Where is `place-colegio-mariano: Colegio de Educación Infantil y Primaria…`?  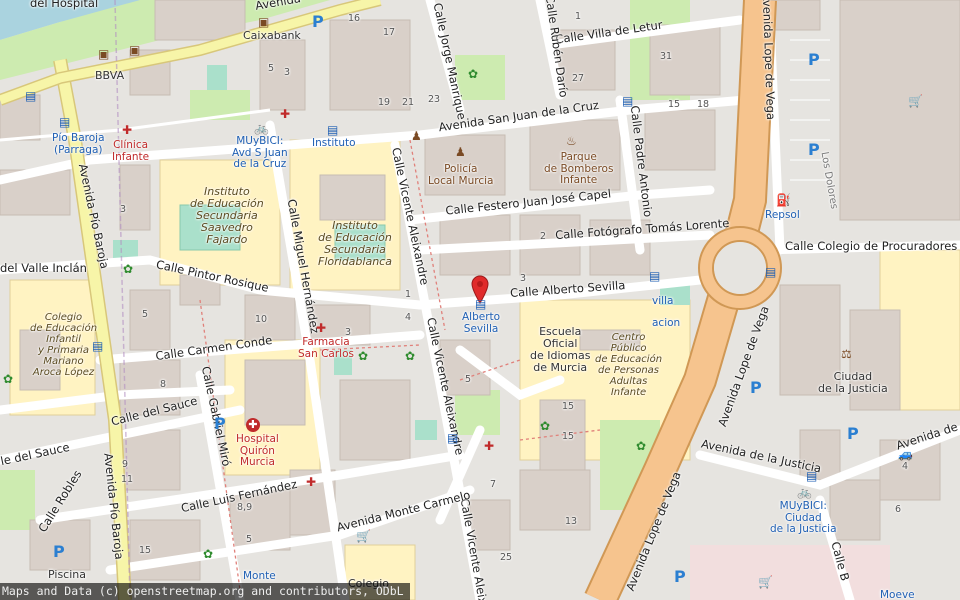
place-colegio-mariano: Colegio de Educación Infantil y Primaria… is located at coordinates (63, 345).